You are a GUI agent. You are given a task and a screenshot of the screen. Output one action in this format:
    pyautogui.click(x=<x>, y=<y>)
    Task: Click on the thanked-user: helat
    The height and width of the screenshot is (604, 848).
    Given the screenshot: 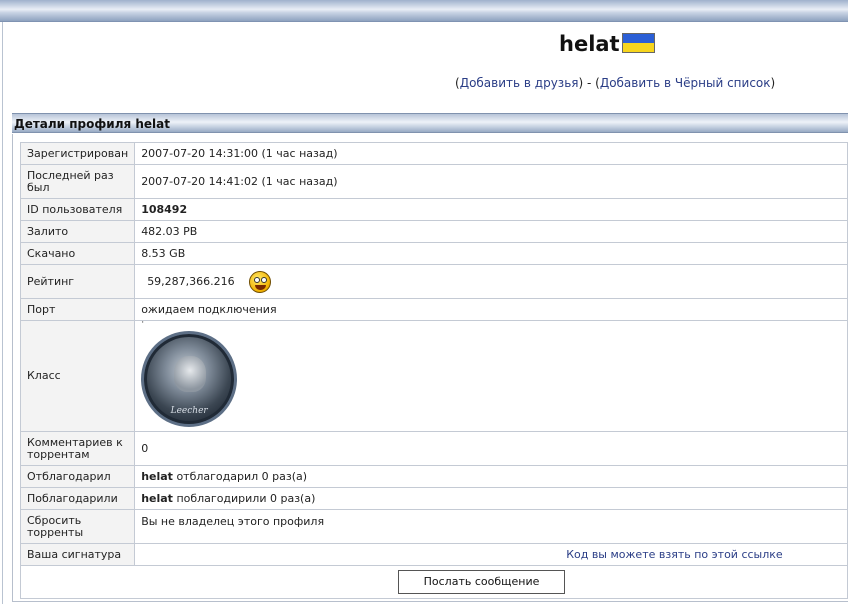 What is the action you would take?
    pyautogui.click(x=157, y=476)
    